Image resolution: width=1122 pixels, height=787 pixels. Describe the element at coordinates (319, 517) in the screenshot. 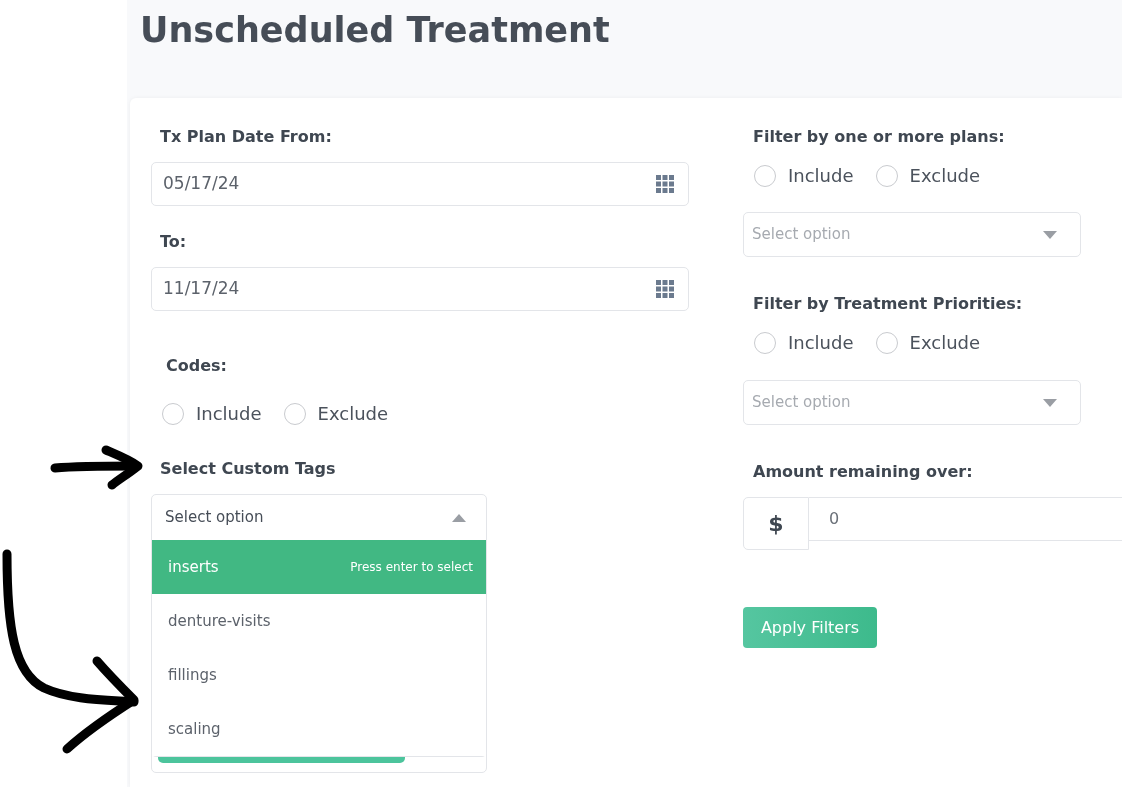

I see `select-field: Select option` at that location.